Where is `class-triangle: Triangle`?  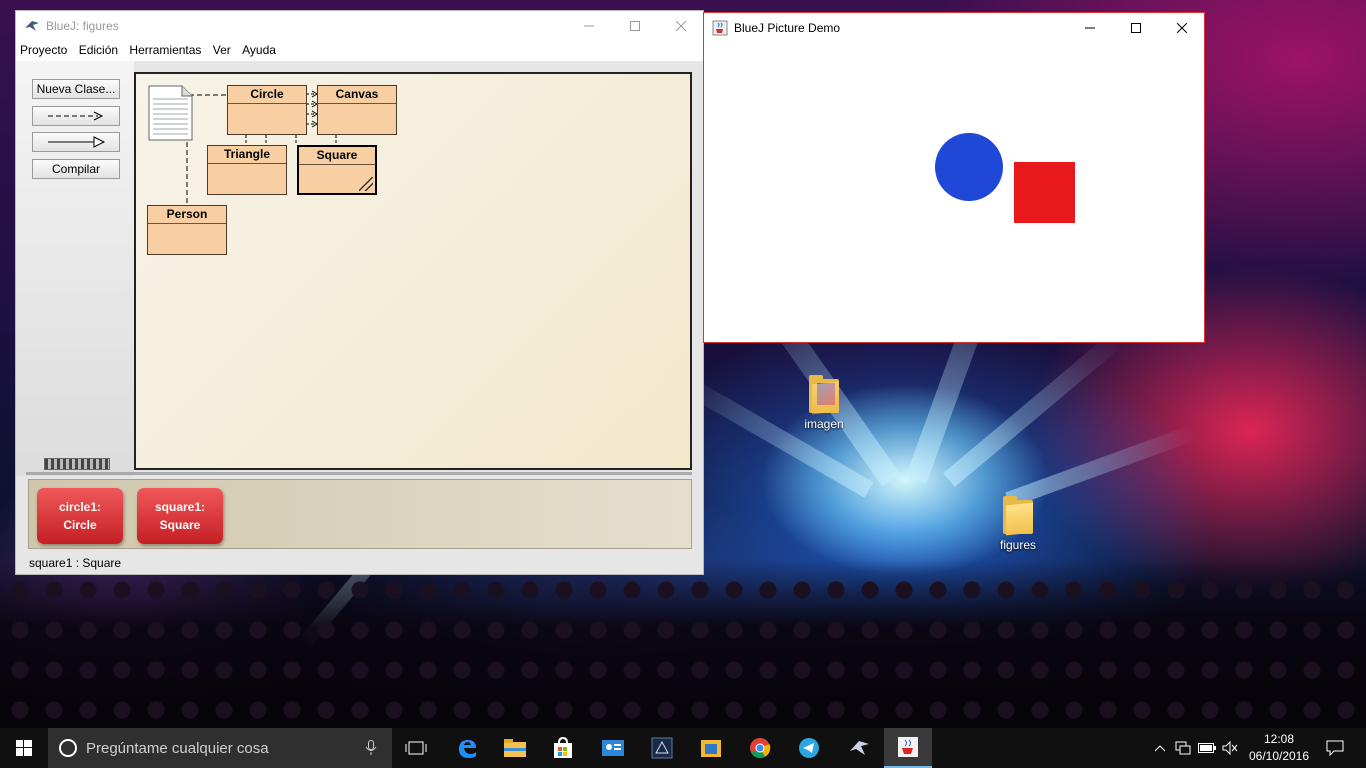
class-triangle: Triangle is located at coordinates (247, 170).